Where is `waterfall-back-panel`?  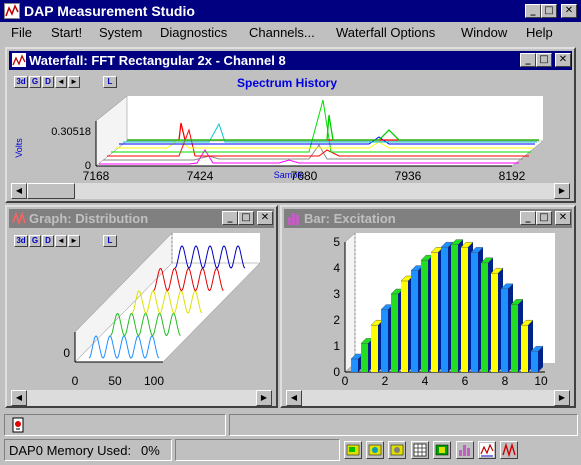 waterfall-back-panel is located at coordinates (335, 118).